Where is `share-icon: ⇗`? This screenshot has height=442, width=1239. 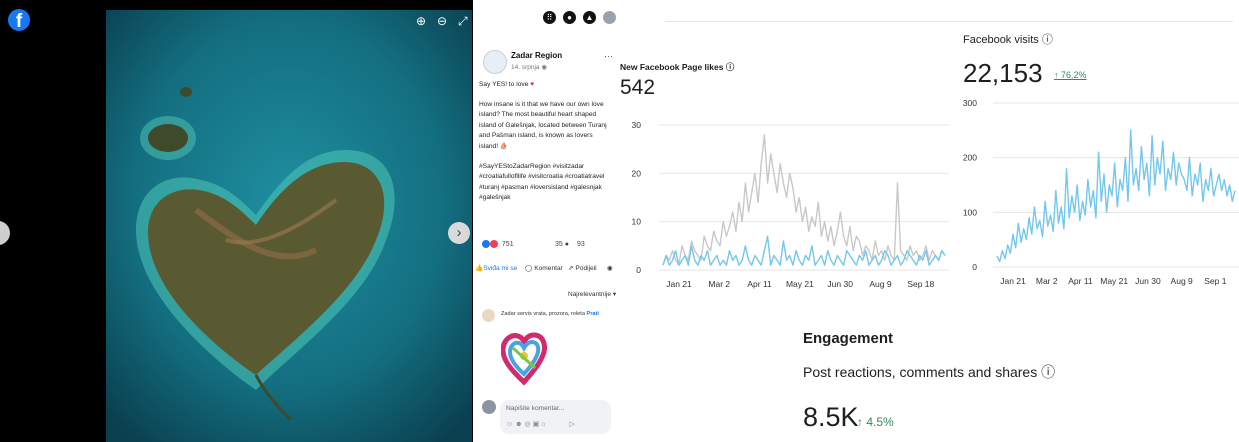 share-icon: ⇗ is located at coordinates (571, 268).